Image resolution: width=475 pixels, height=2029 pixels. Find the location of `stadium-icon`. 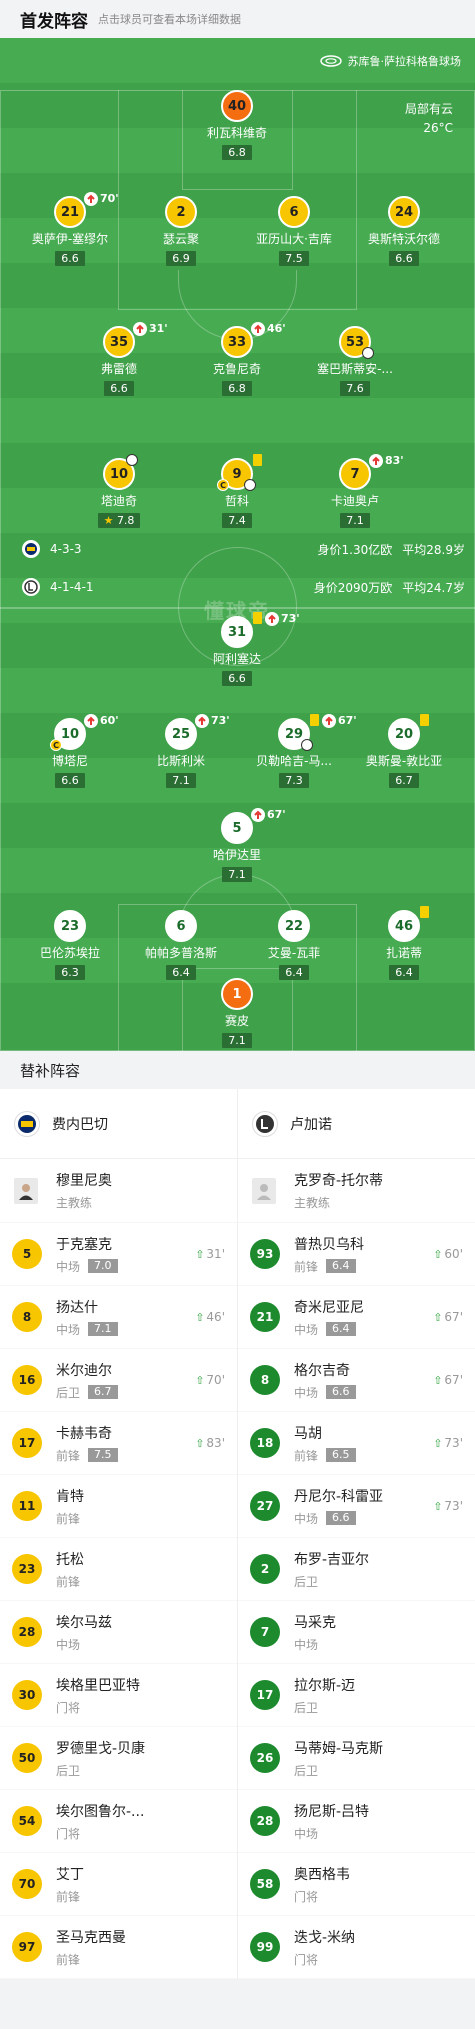

stadium-icon is located at coordinates (330, 61).